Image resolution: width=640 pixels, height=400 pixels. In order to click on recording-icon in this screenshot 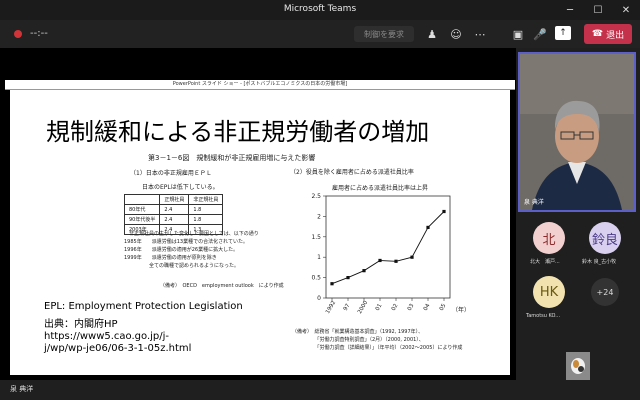, I will do `click(18, 34)`.